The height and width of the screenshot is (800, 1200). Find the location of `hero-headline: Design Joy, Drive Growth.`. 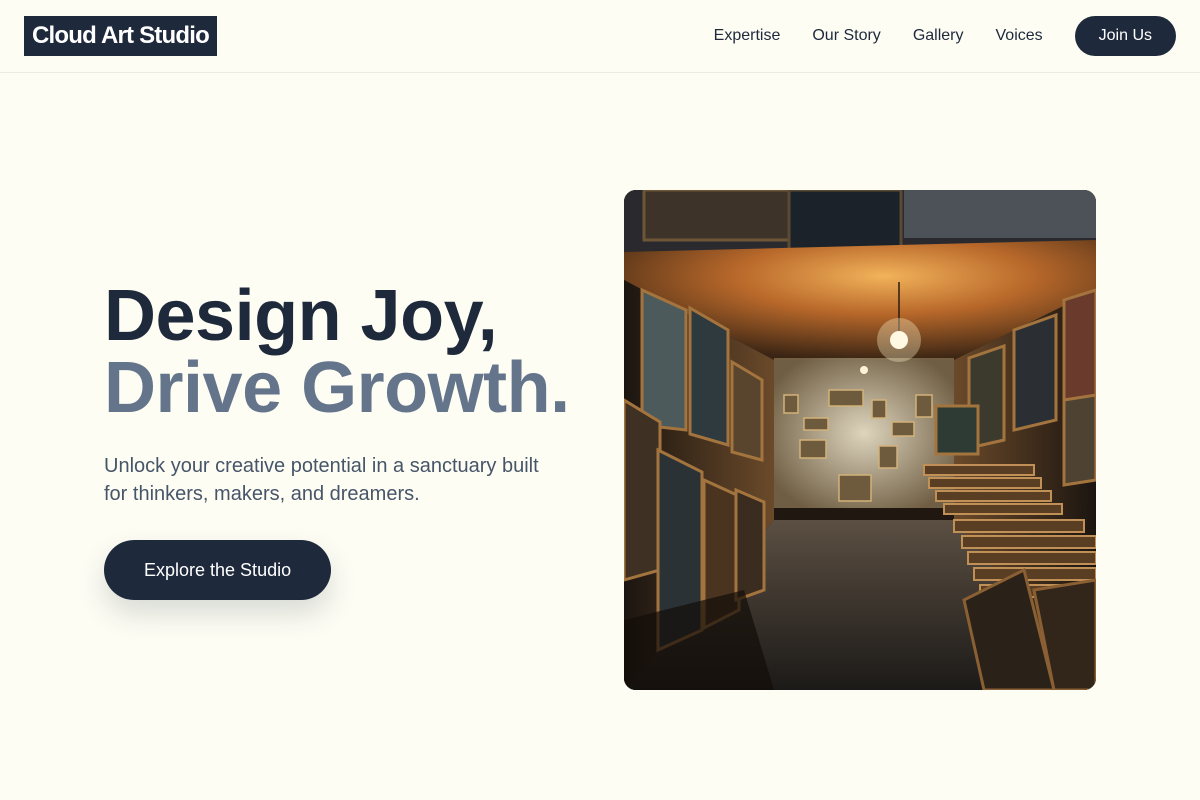

hero-headline: Design Joy, Drive Growth. is located at coordinates (354, 352).